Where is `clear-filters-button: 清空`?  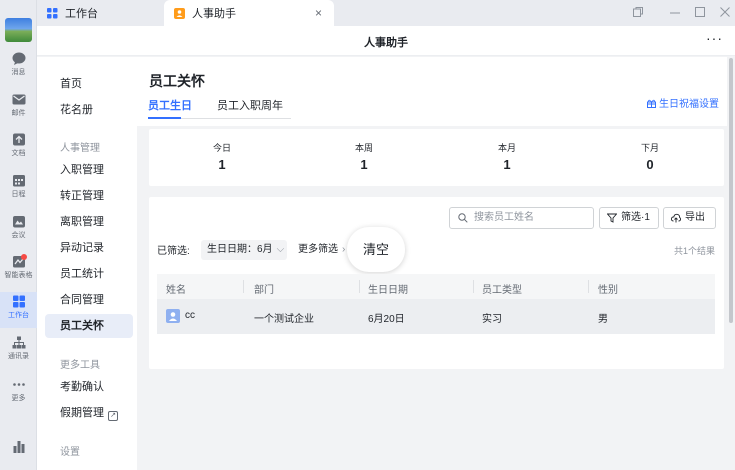
clear-filters-button: 清空 is located at coordinates (376, 249).